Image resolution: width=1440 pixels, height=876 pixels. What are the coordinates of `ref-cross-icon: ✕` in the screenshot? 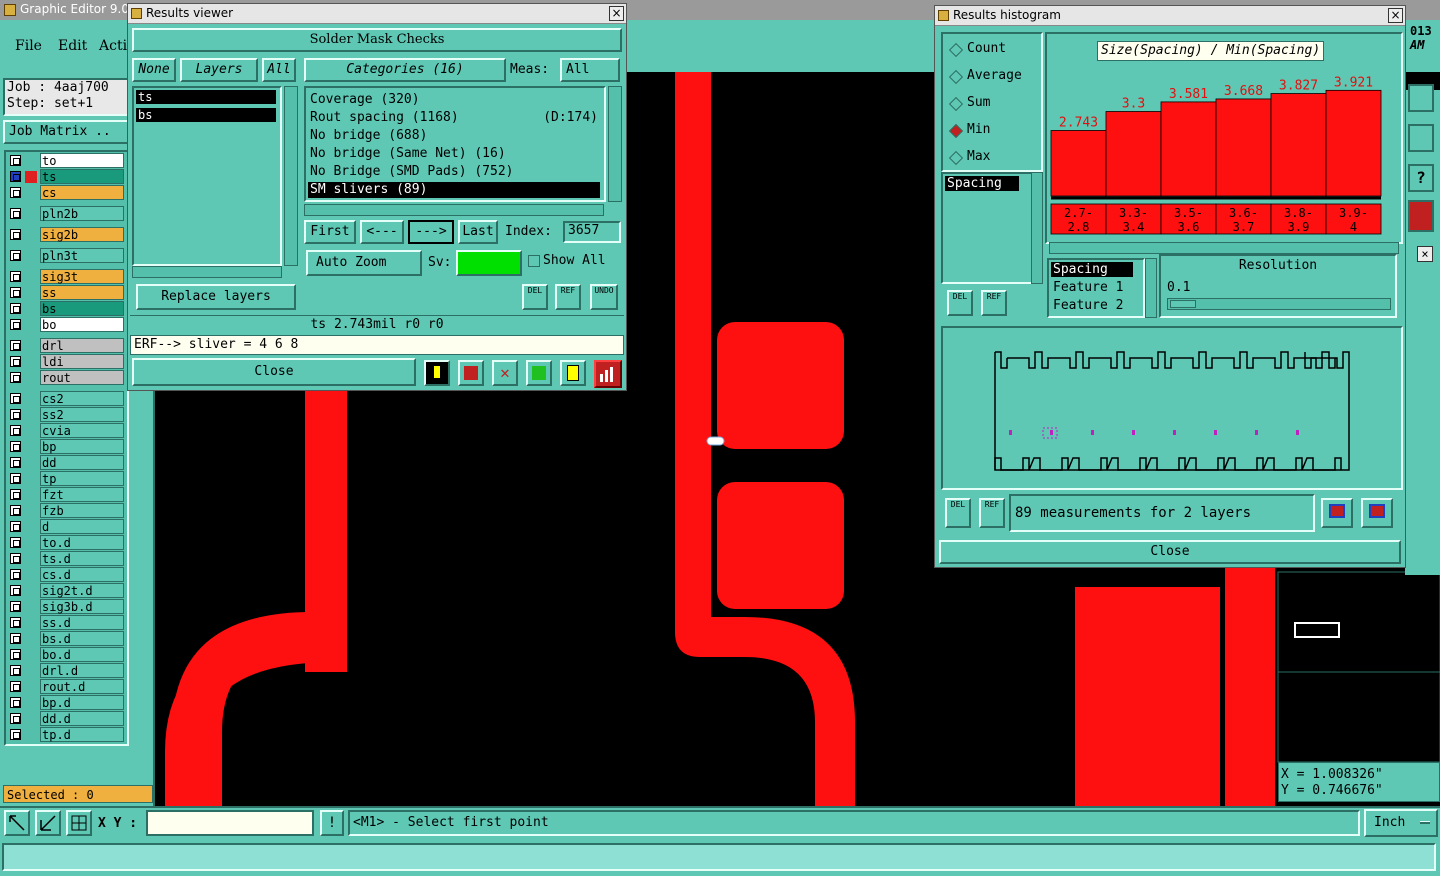 It's located at (505, 373).